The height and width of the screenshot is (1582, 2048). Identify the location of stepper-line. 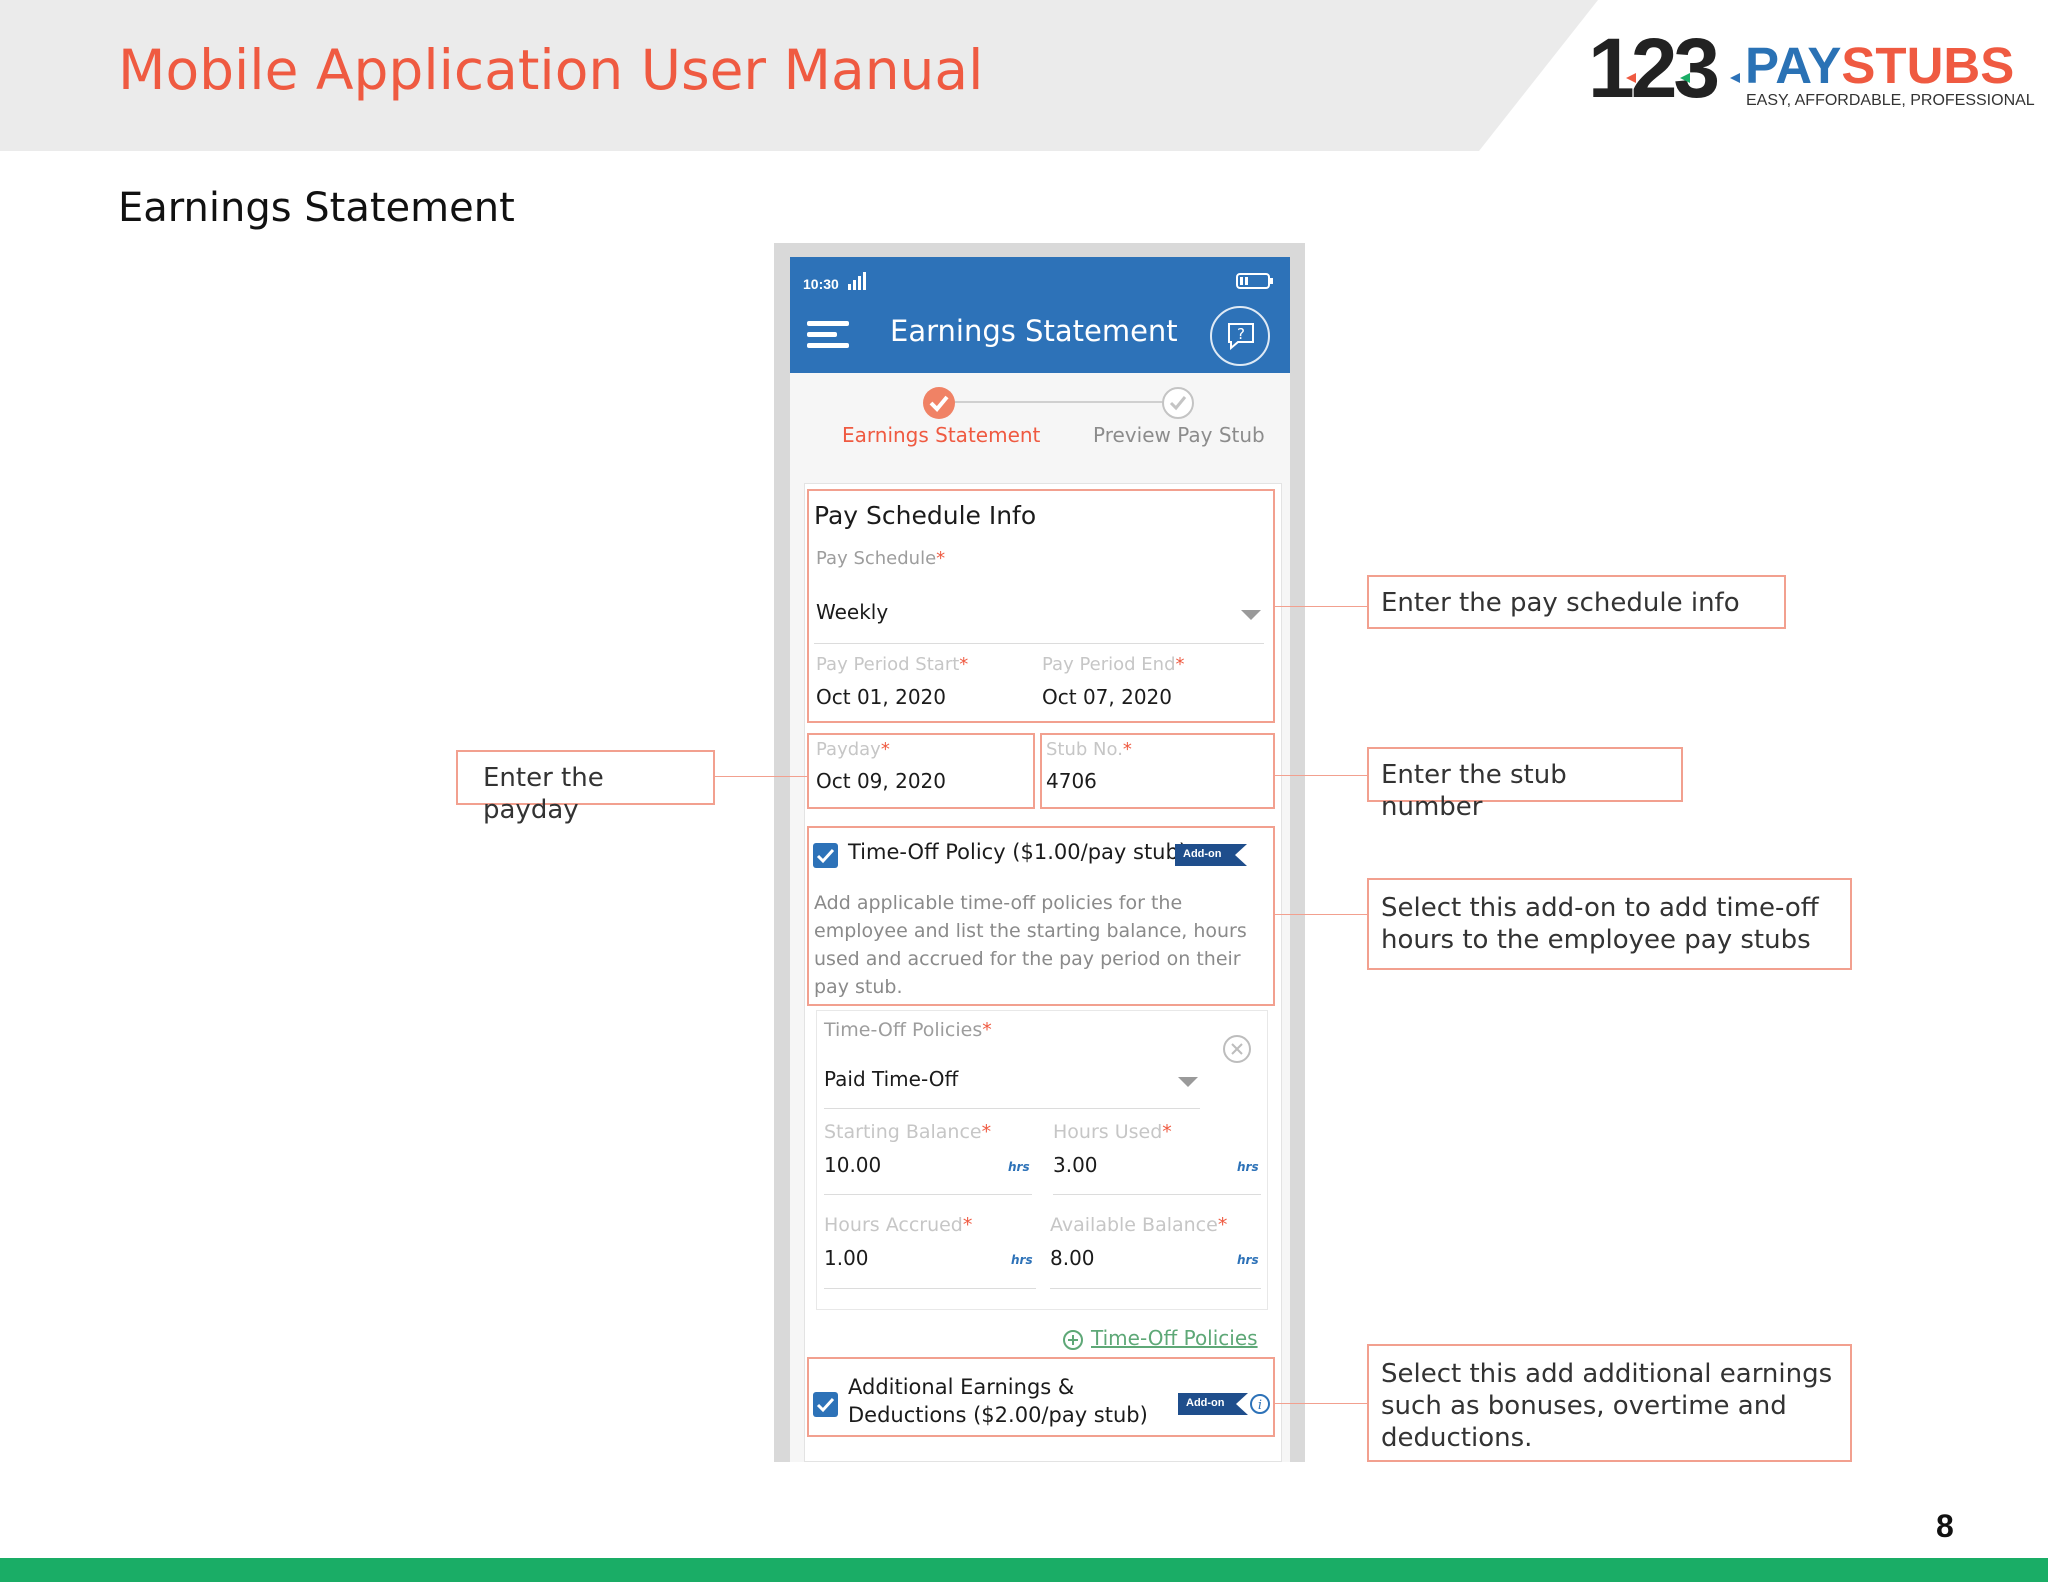
(1060, 402).